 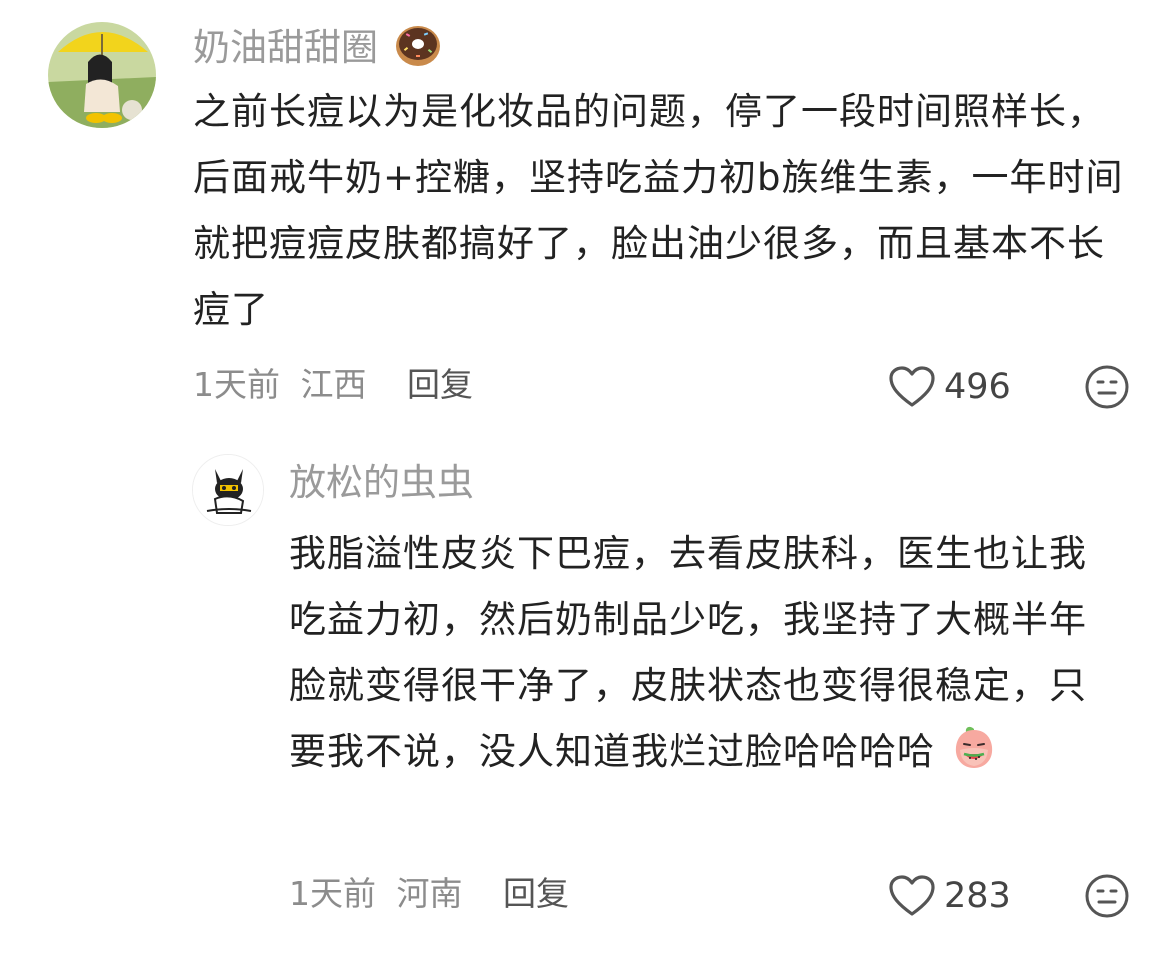 I want to click on comment-meta: 1天前 河南 回复, so click(x=429, y=894).